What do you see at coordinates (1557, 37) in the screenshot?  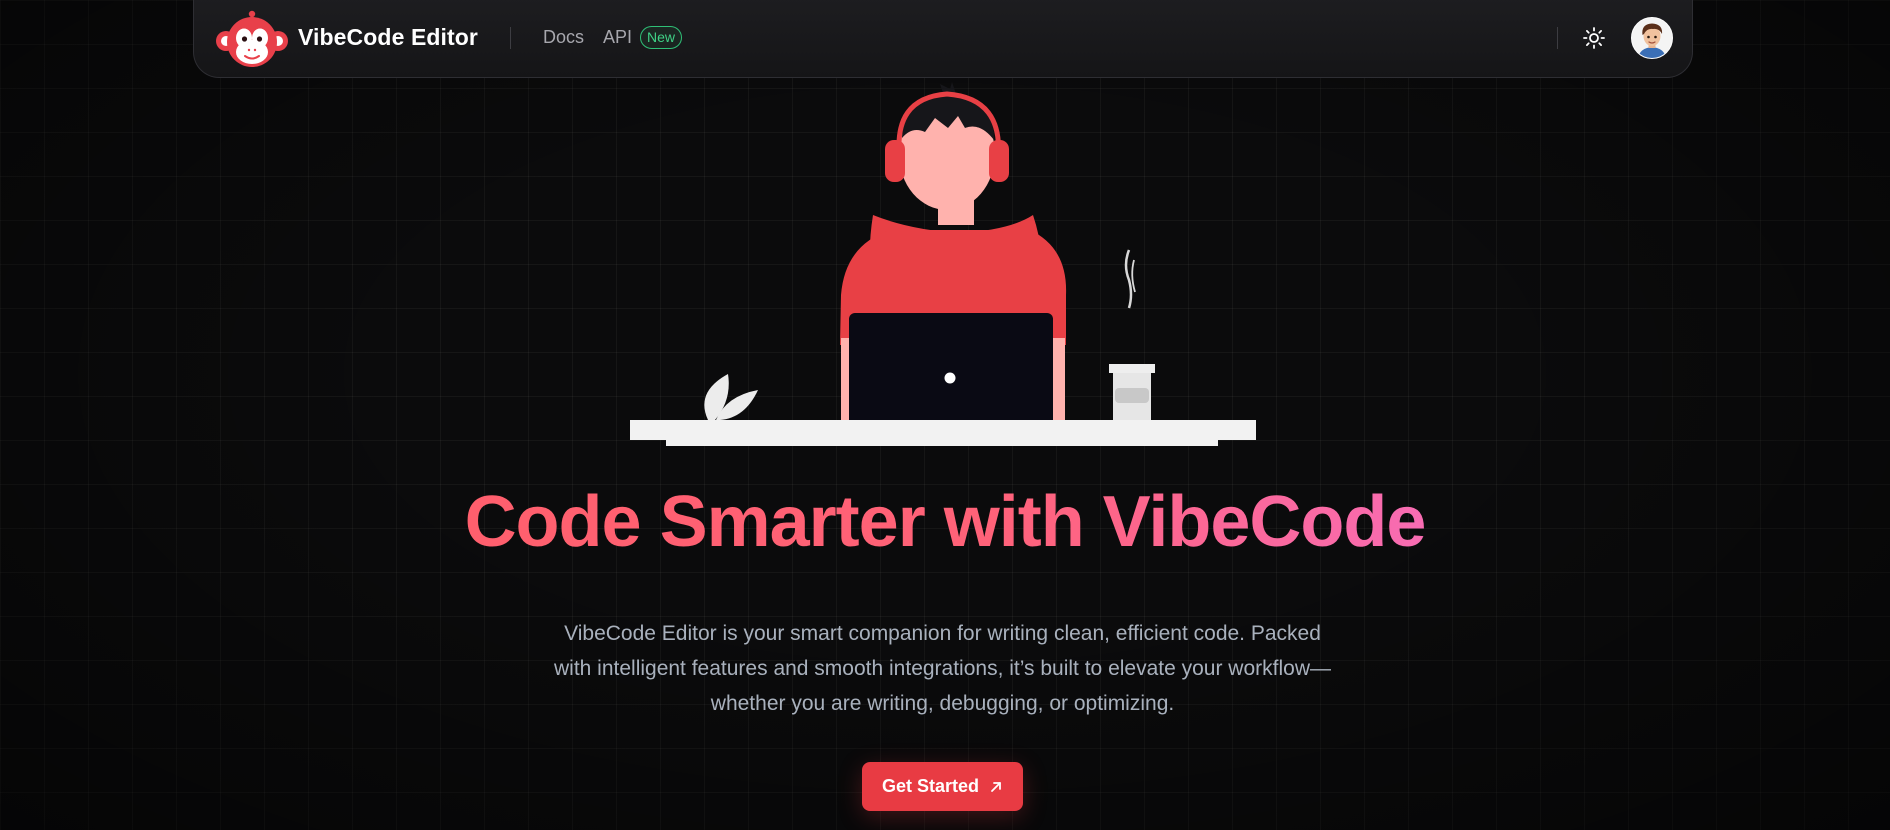 I see `nav-divider-right` at bounding box center [1557, 37].